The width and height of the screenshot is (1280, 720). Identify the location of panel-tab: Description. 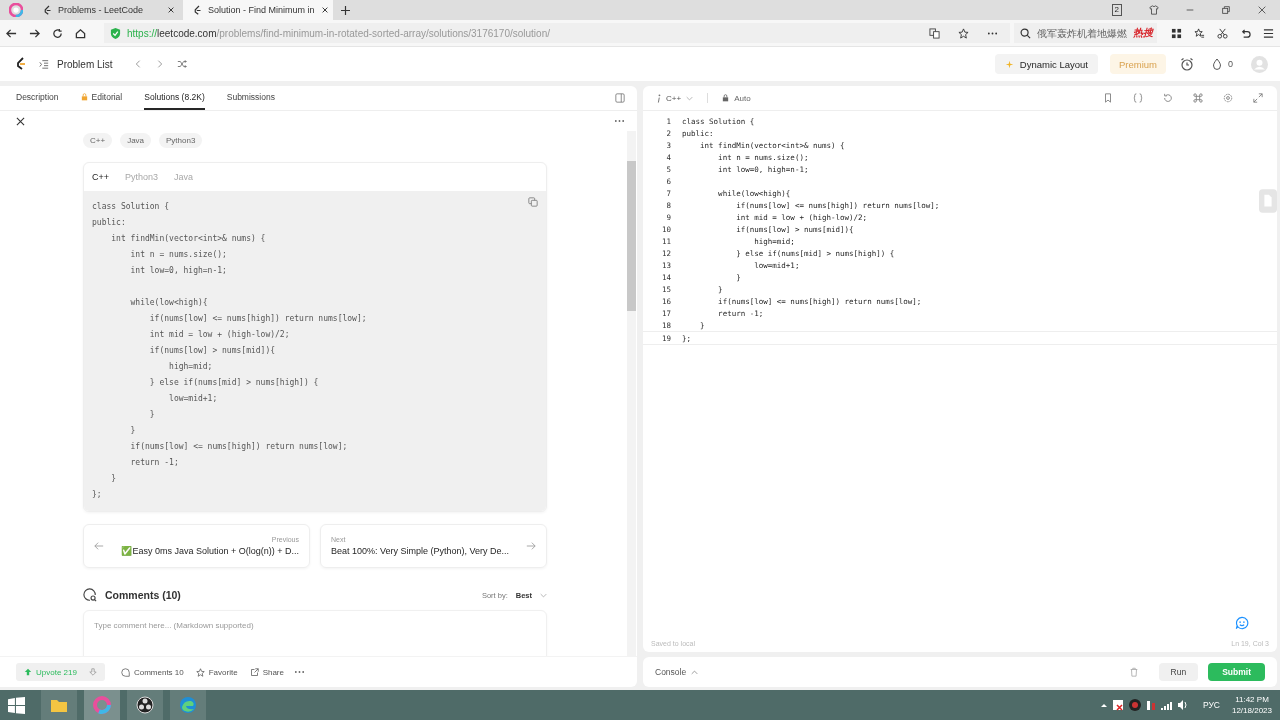
(37, 98).